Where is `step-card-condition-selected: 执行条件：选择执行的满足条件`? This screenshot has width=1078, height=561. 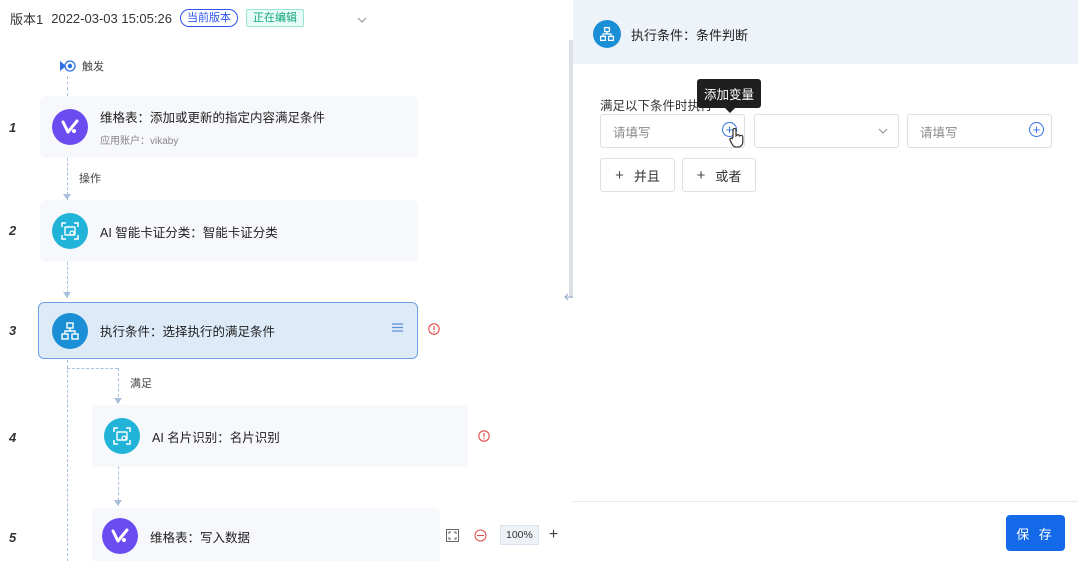
step-card-condition-selected: 执行条件：选择执行的满足条件 is located at coordinates (228, 330).